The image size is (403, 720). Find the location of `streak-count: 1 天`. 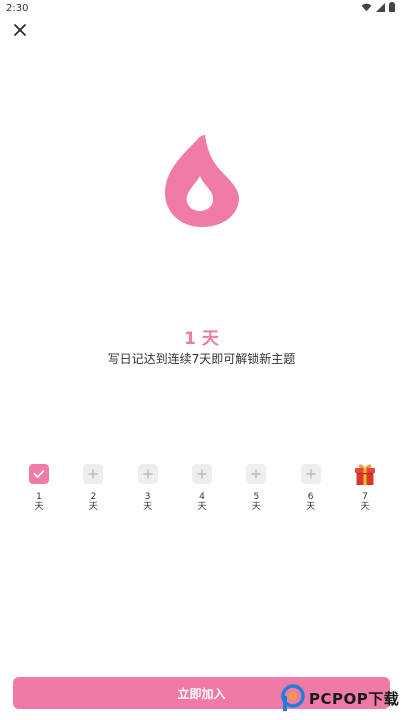

streak-count: 1 天 is located at coordinates (201, 339).